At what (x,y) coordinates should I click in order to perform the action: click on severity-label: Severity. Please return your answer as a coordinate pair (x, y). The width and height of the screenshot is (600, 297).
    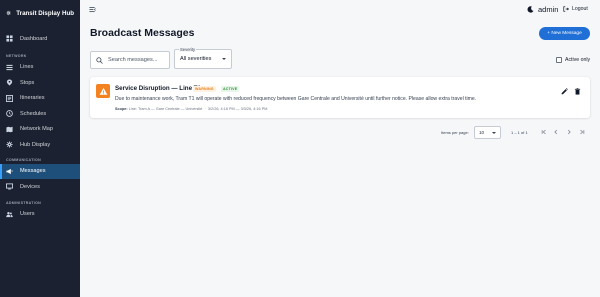
    Looking at the image, I should click on (188, 49).